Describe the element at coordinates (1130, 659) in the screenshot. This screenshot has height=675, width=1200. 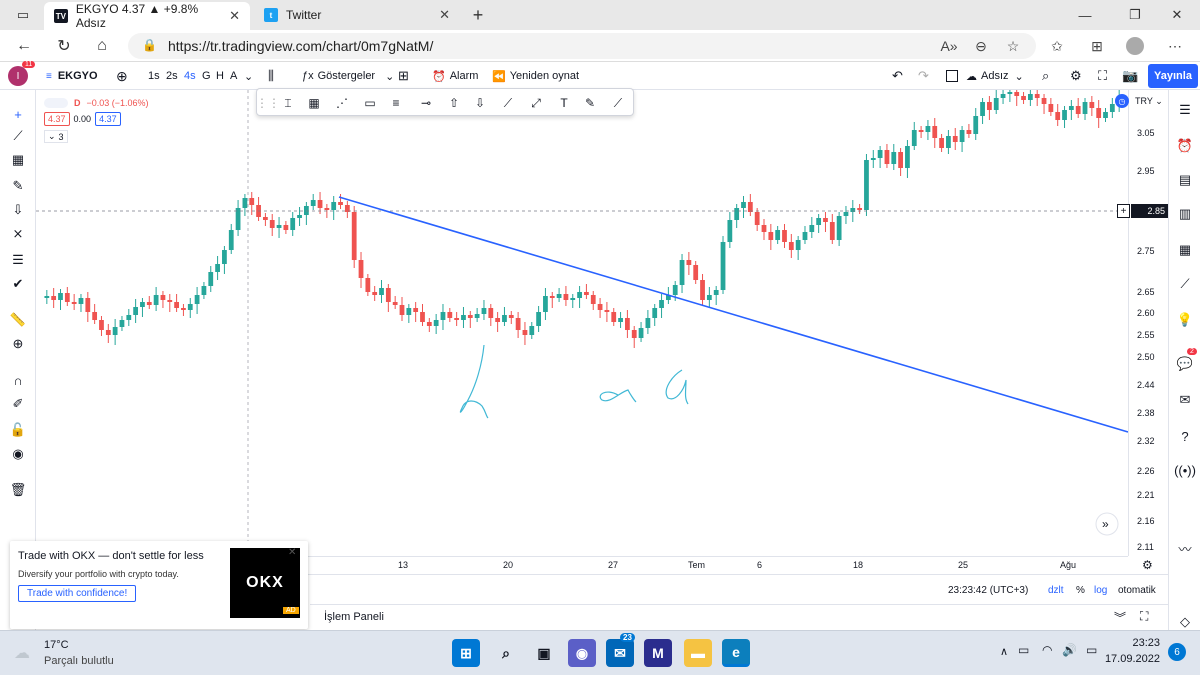
I see `clock-date: 17.09.2022` at that location.